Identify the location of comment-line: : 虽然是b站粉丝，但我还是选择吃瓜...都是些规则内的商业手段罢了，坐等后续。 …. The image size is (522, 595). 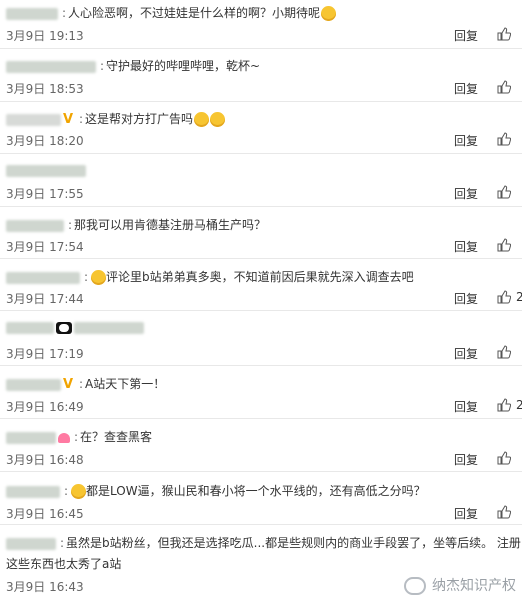
(263, 542).